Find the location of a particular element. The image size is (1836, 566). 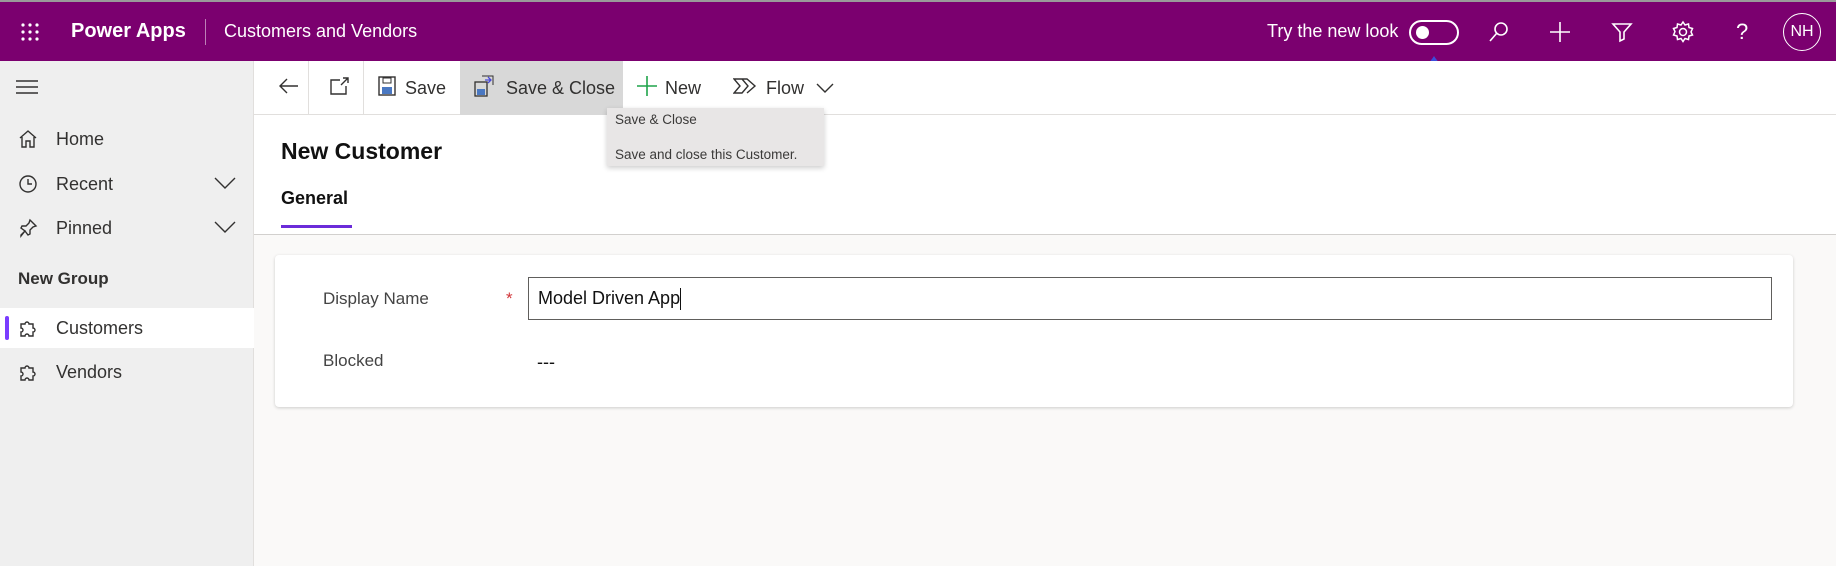

flow-button: Flow is located at coordinates (768, 88).